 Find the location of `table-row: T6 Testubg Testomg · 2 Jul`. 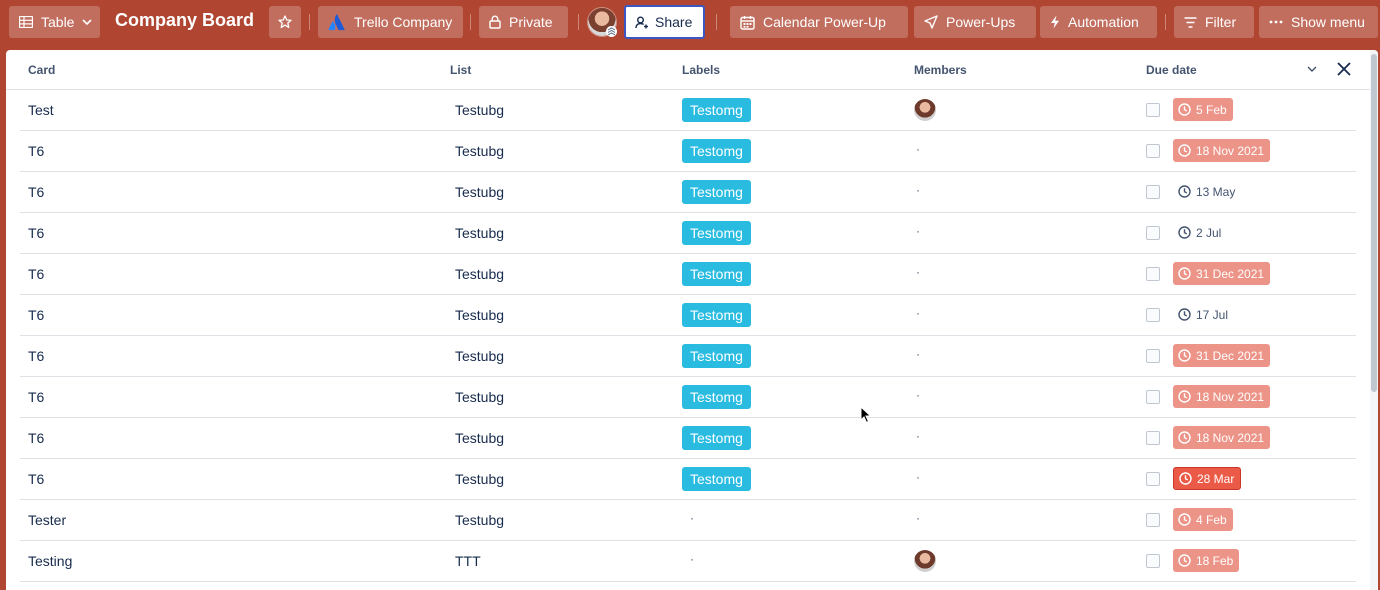

table-row: T6 Testubg Testomg · 2 Jul is located at coordinates (688, 233).